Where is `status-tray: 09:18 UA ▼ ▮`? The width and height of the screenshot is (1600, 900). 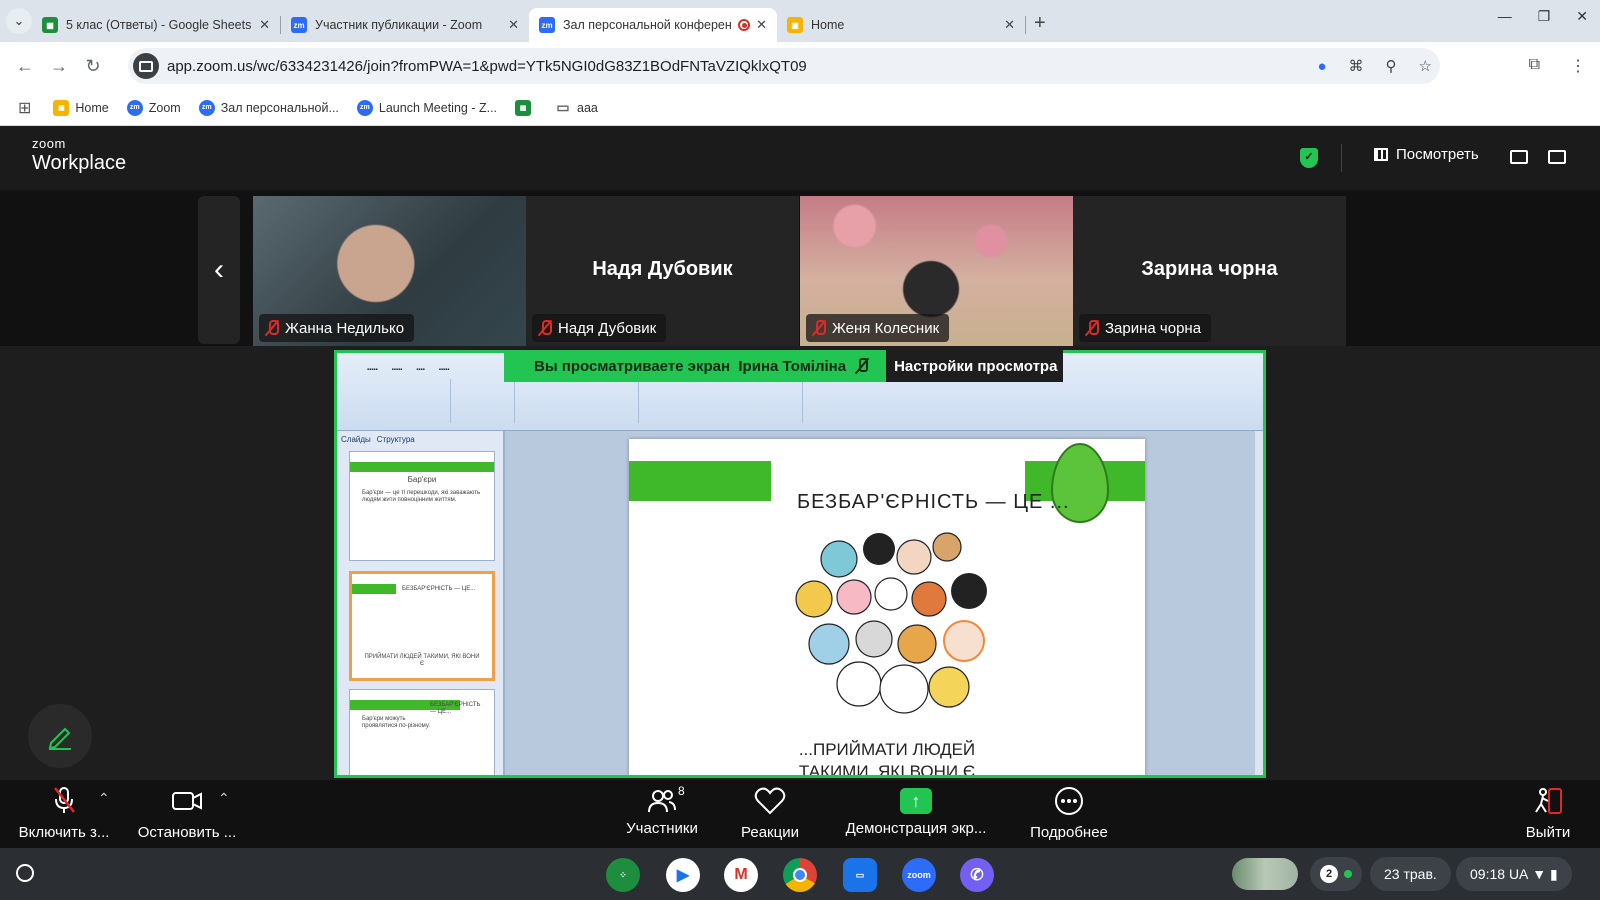
status-tray: 09:18 UA ▼ ▮ is located at coordinates (1514, 874).